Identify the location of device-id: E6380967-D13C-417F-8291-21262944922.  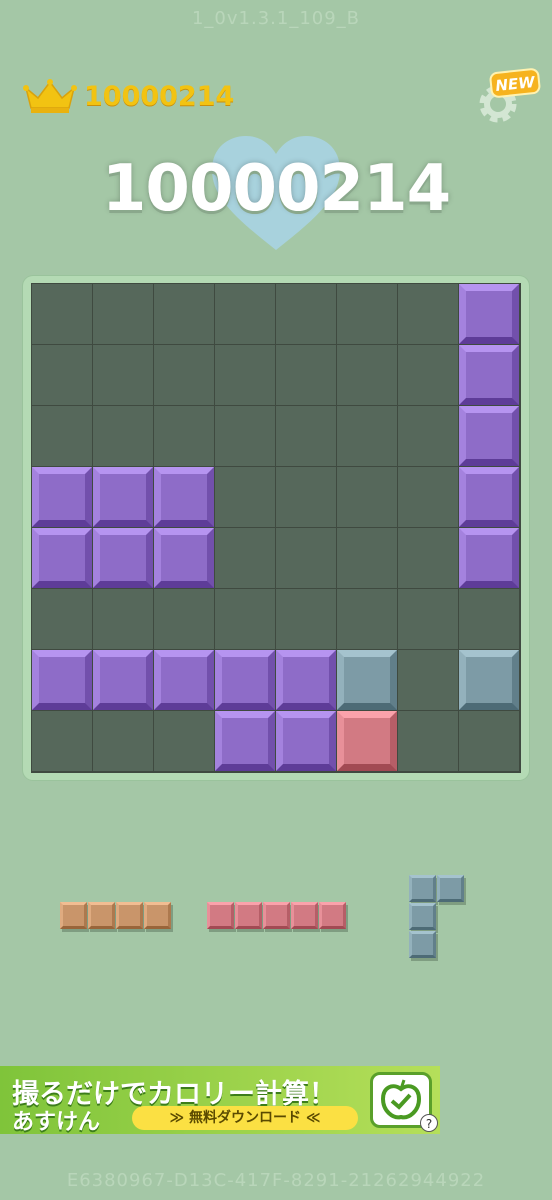
(276, 1180).